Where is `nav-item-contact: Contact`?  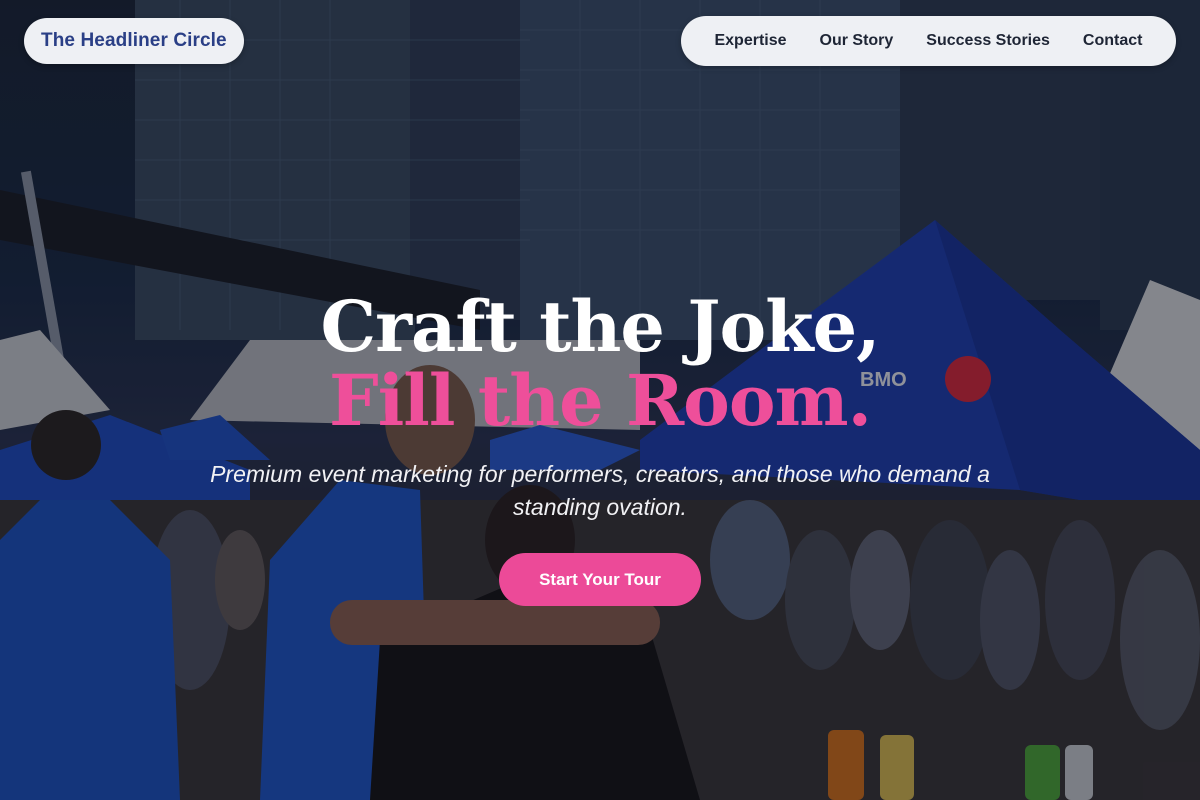 nav-item-contact: Contact is located at coordinates (1113, 41).